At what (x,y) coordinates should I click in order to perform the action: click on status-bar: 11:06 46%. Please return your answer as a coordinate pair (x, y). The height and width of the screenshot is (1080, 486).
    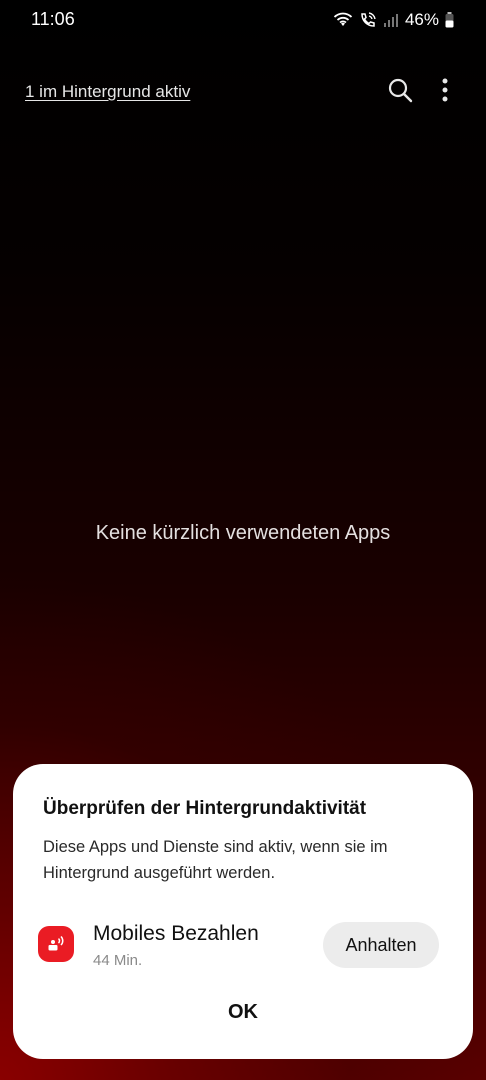
    Looking at the image, I should click on (243, 20).